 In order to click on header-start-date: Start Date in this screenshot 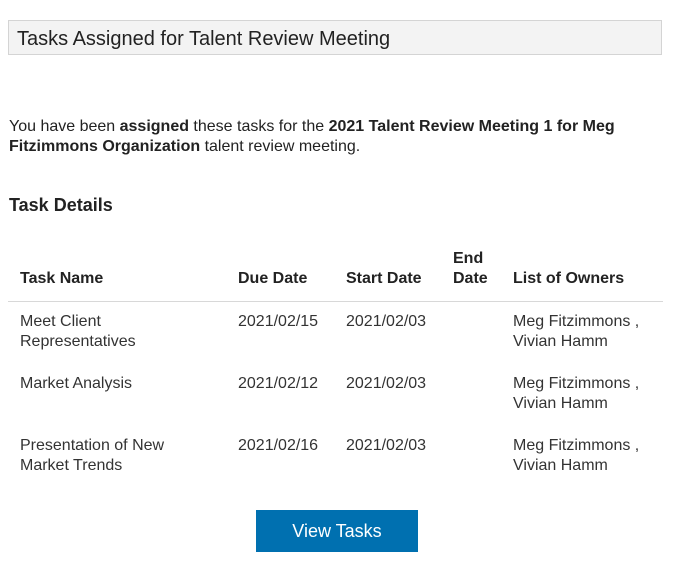, I will do `click(384, 278)`.